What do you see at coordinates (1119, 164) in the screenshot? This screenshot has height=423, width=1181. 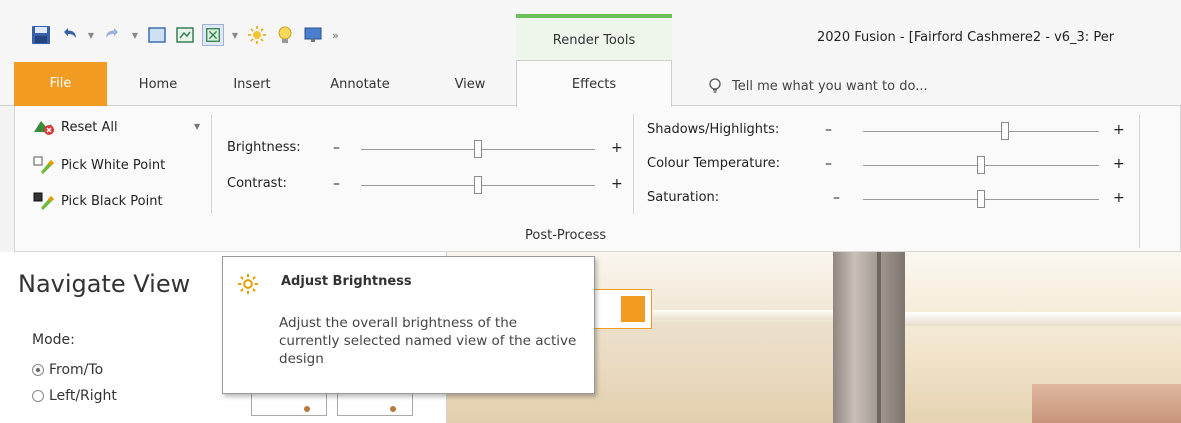 I see `colour-temperature-increase-button: +` at bounding box center [1119, 164].